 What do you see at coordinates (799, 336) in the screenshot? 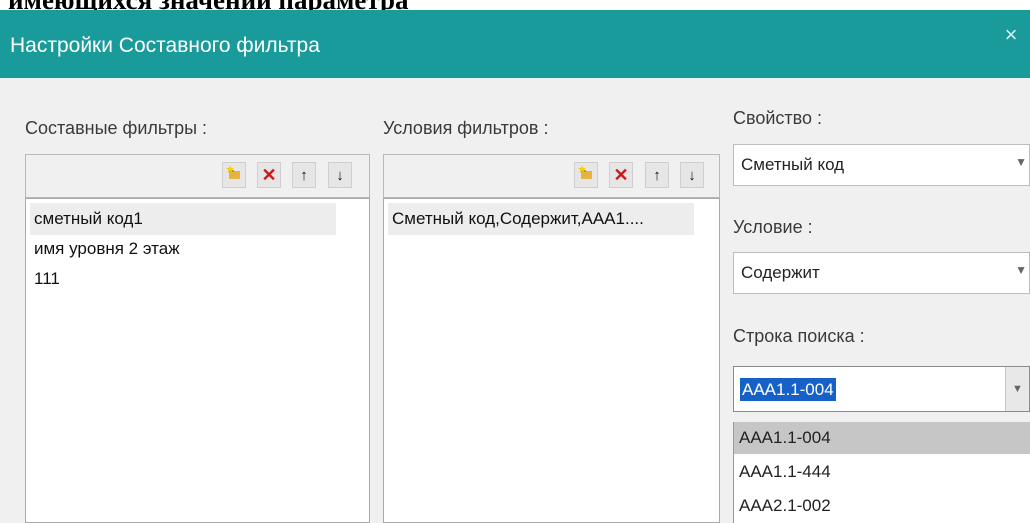
I see `search-string-label: Строка поиска :` at bounding box center [799, 336].